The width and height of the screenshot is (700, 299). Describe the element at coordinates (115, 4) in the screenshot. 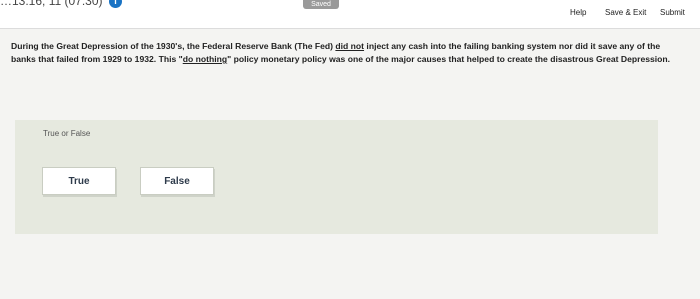

I see `info-icon: i` at that location.